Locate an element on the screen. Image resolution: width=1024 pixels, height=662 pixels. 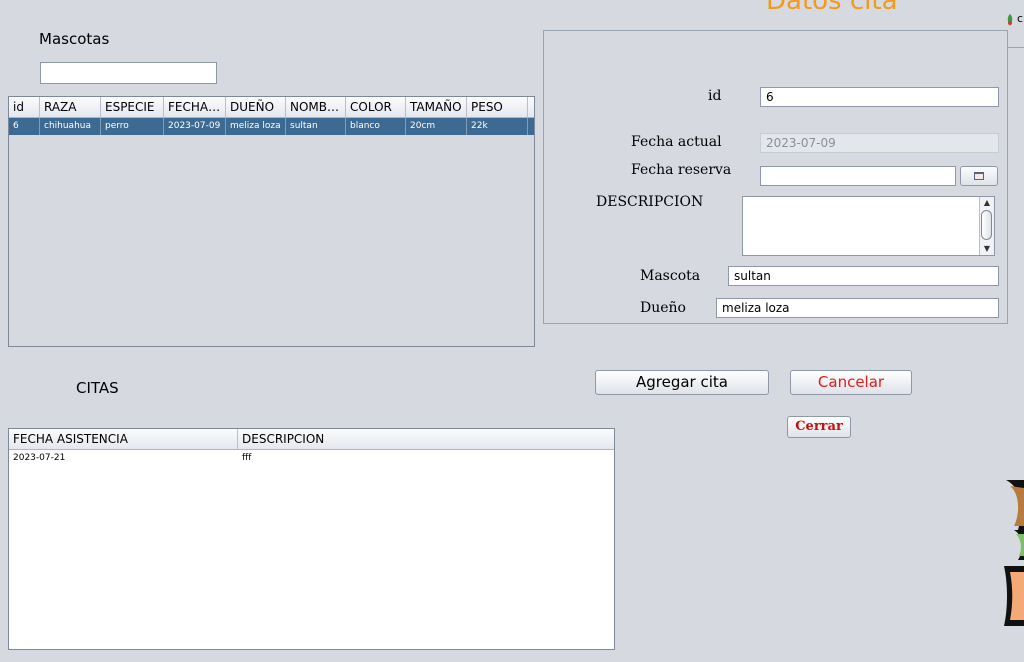
date-picker-button is located at coordinates (979, 176).